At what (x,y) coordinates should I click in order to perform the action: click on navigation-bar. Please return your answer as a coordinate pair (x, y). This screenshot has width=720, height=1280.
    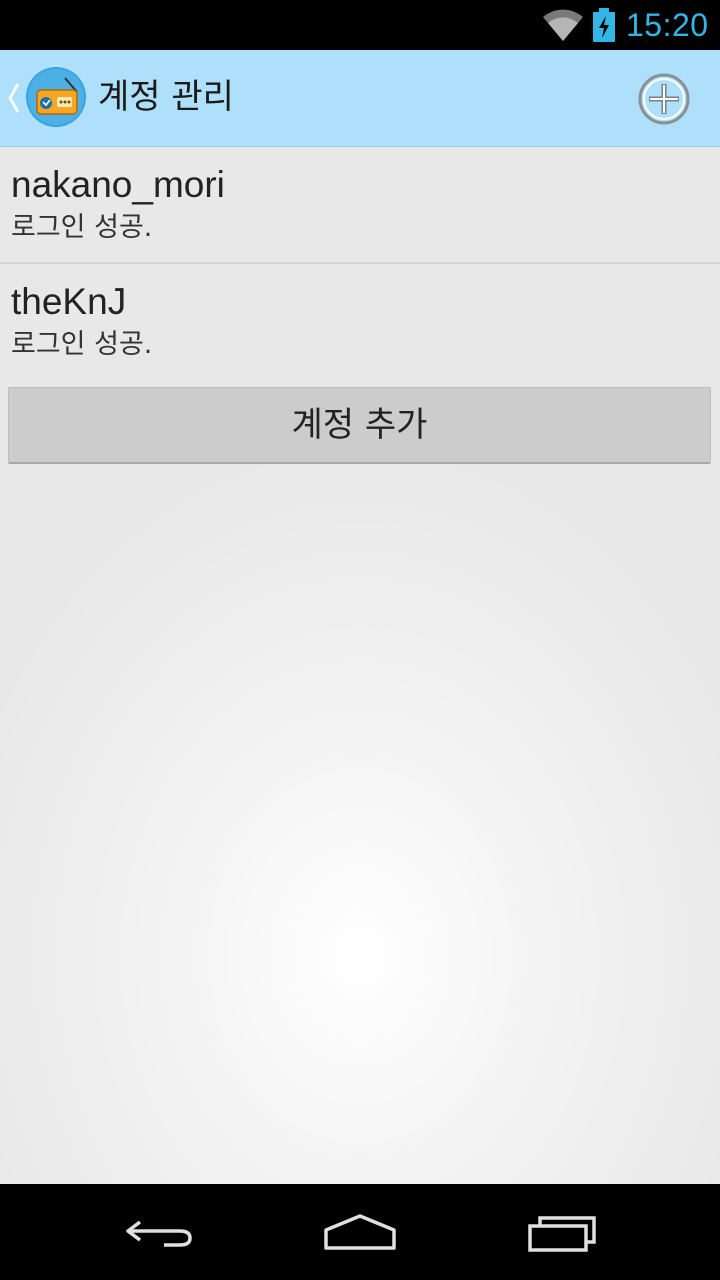
    Looking at the image, I should click on (360, 1232).